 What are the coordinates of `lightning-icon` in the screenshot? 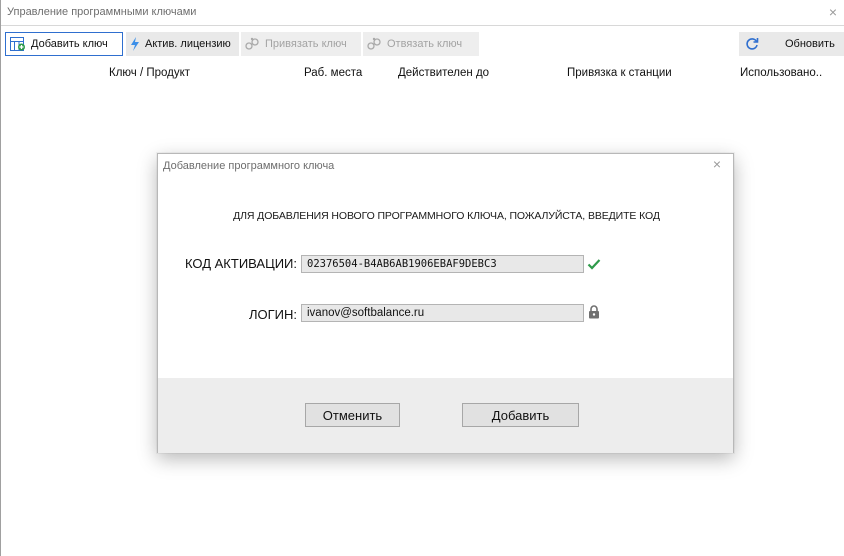 It's located at (135, 44).